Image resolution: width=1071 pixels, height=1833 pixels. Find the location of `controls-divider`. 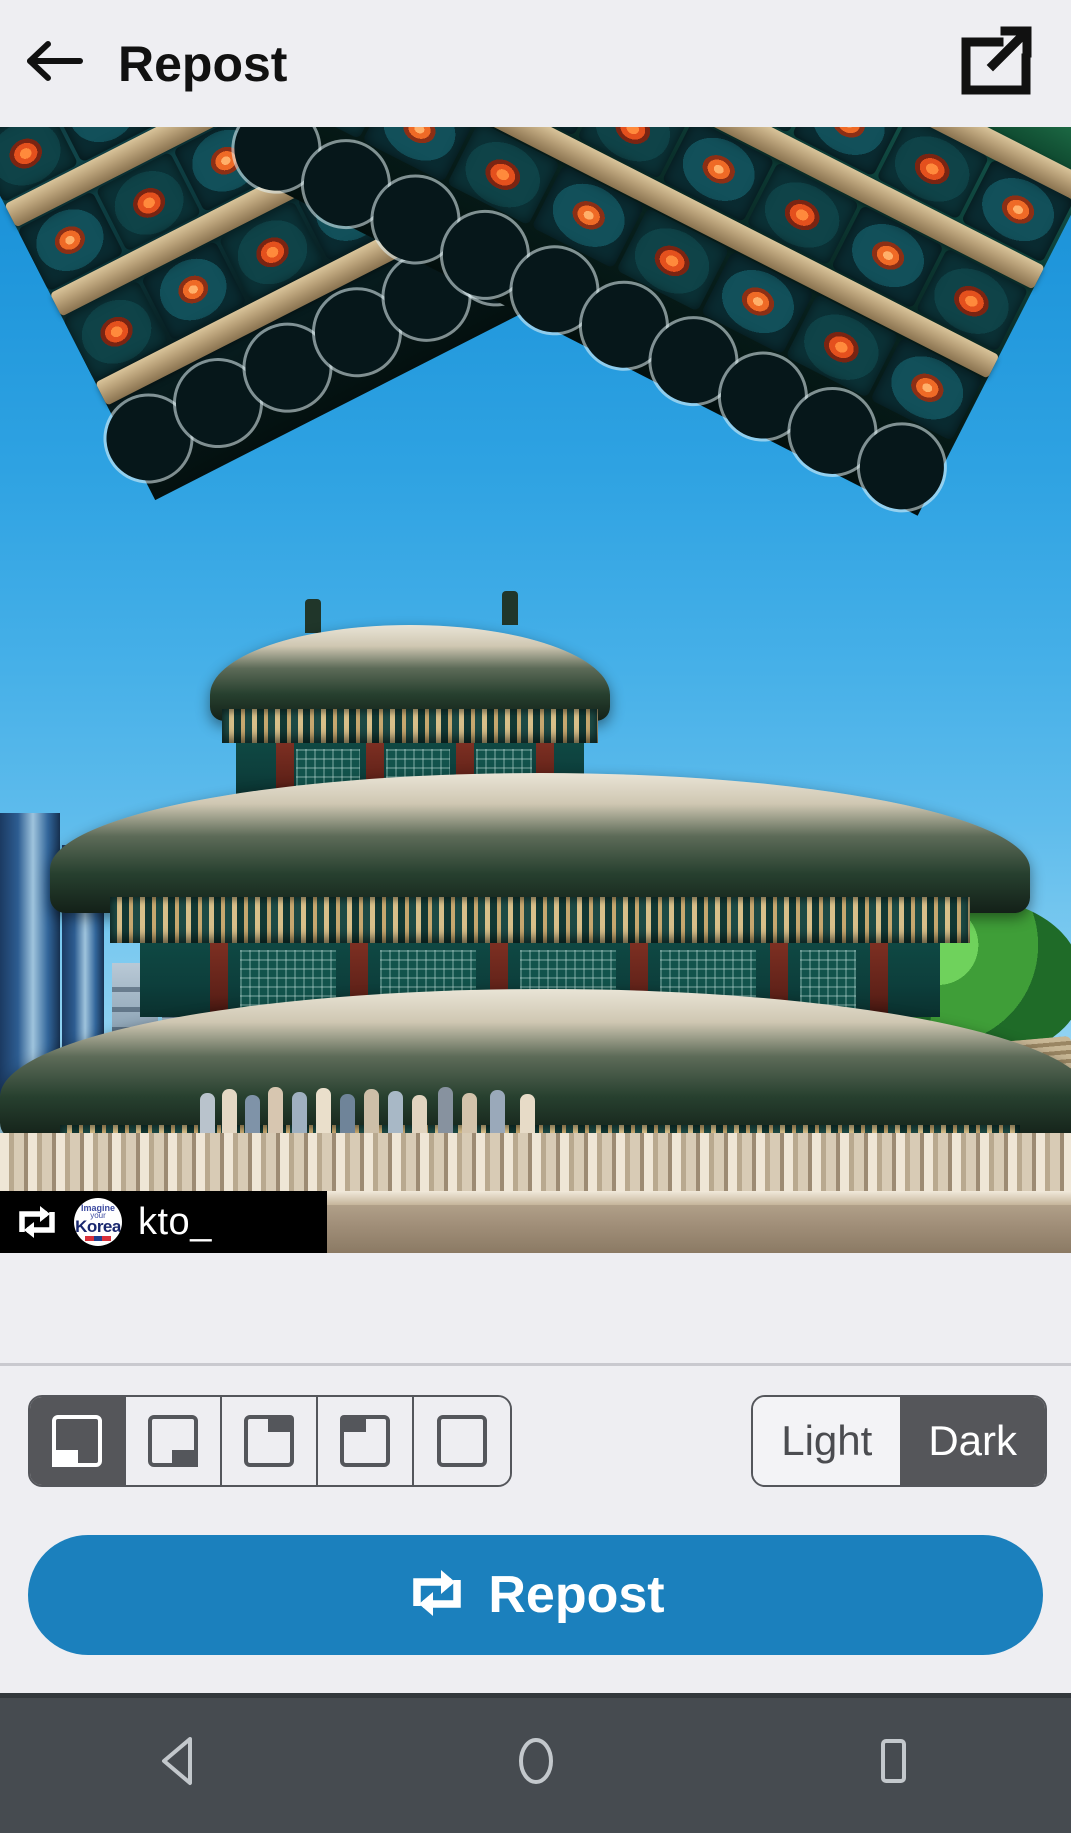

controls-divider is located at coordinates (535, 1364).